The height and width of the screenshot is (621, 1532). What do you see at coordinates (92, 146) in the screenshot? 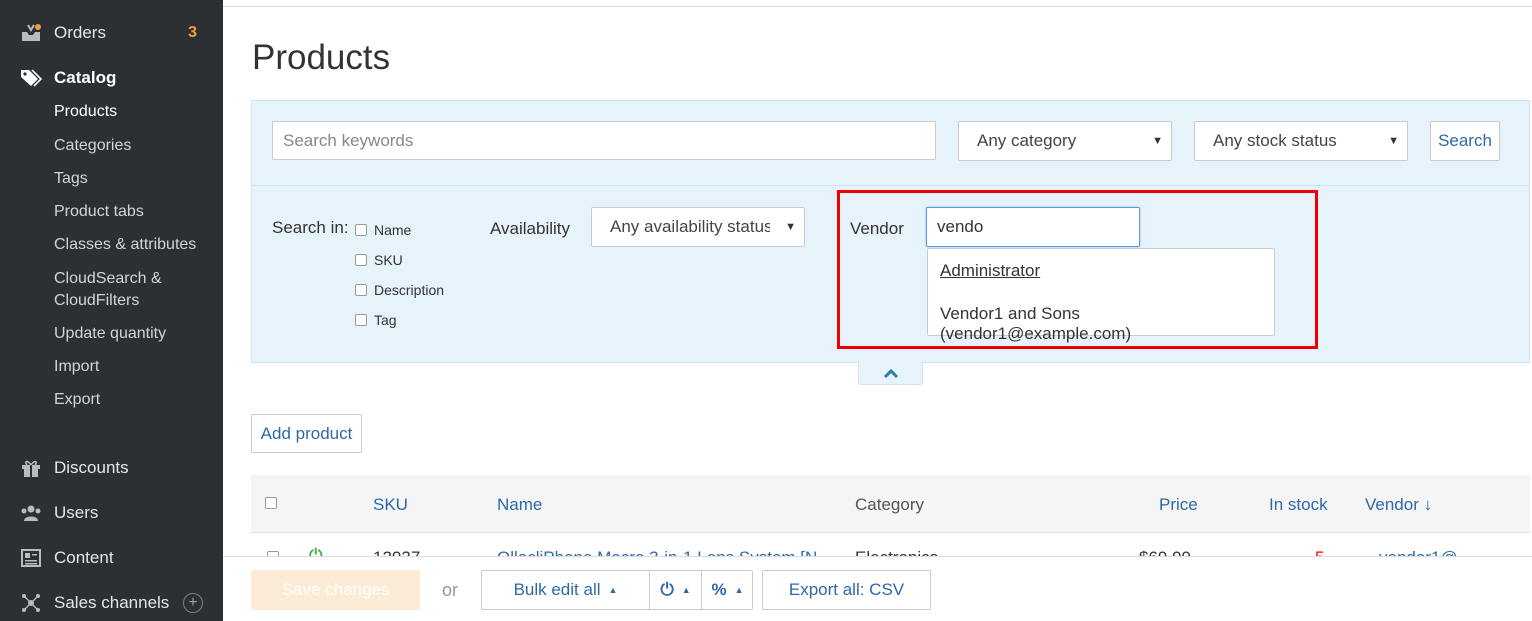
I see `sidebar-subitem-categories: Categories` at bounding box center [92, 146].